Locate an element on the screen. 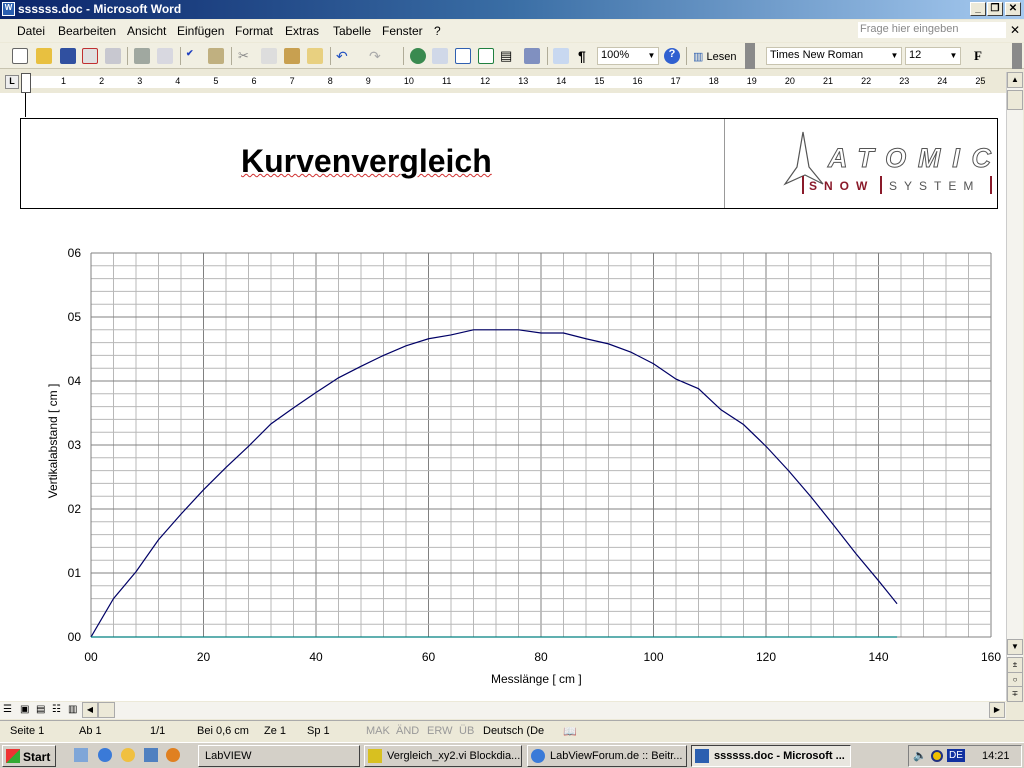  ruler-number: 7 is located at coordinates (292, 81).